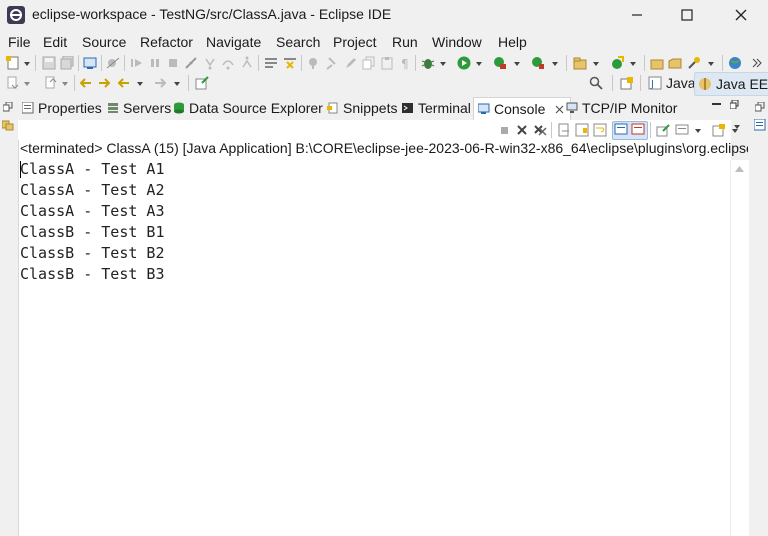  What do you see at coordinates (166, 42) in the screenshot?
I see `menu-refactor: Refactor` at bounding box center [166, 42].